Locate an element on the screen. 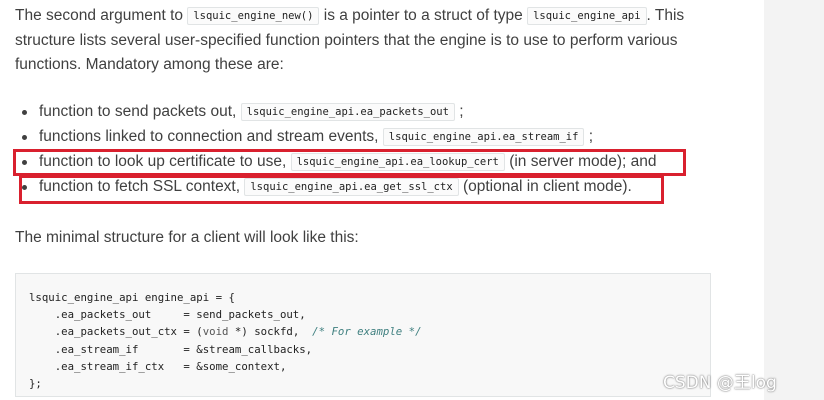 This screenshot has height=400, width=824. highlight-box-lookup-cert is located at coordinates (349, 162).